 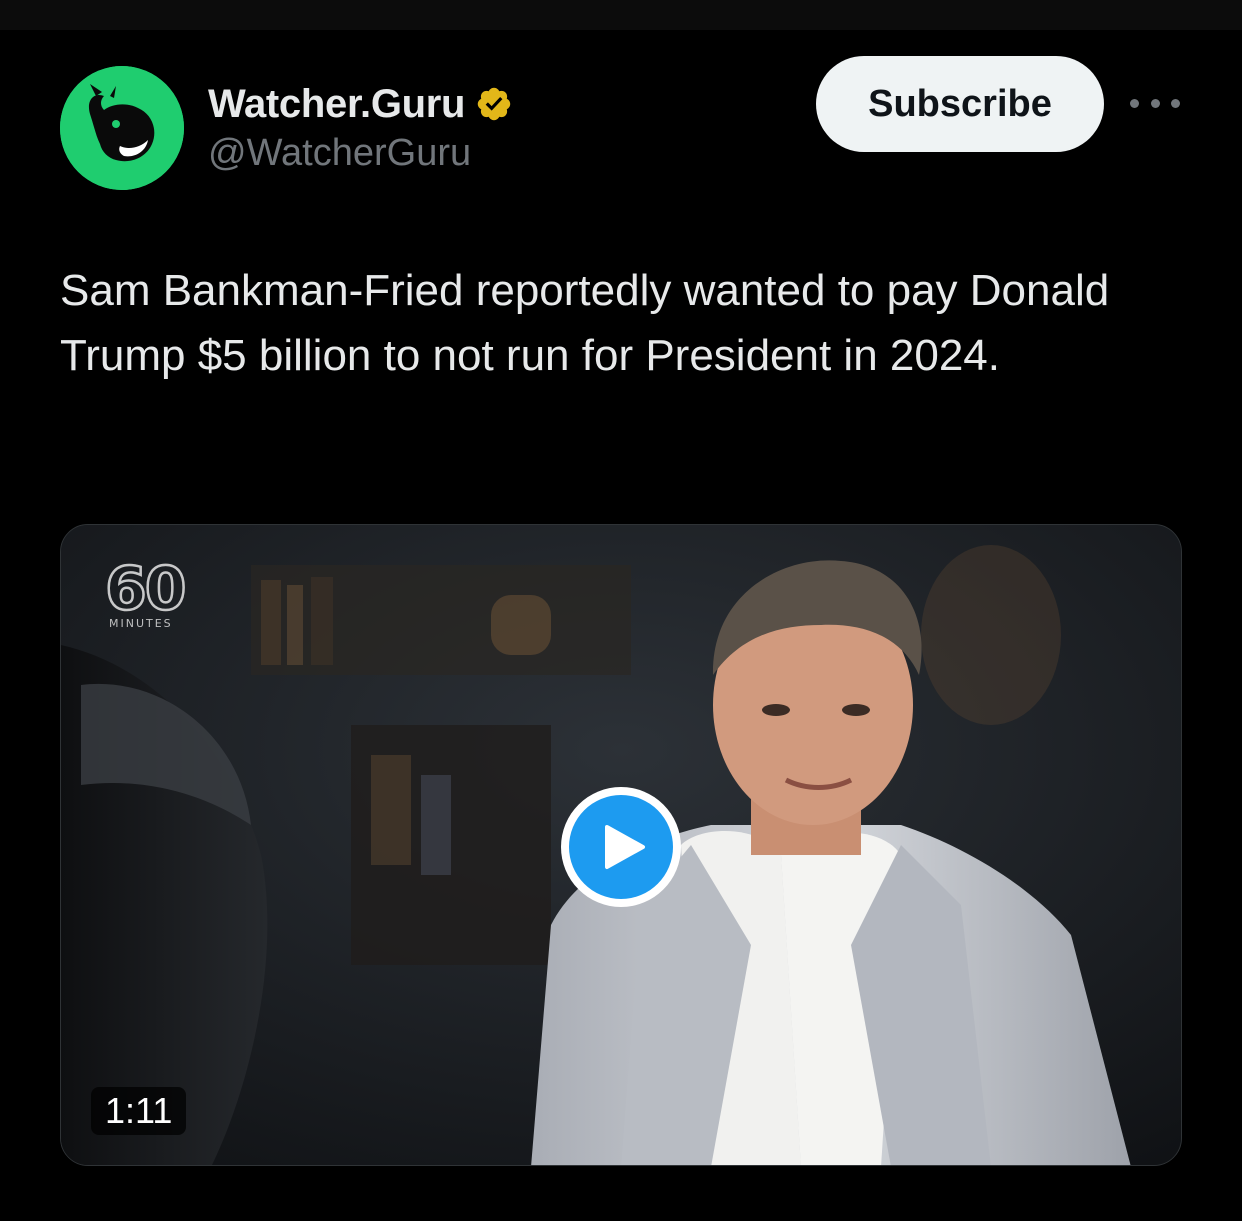 I want to click on play-button-circle, so click(x=621, y=847).